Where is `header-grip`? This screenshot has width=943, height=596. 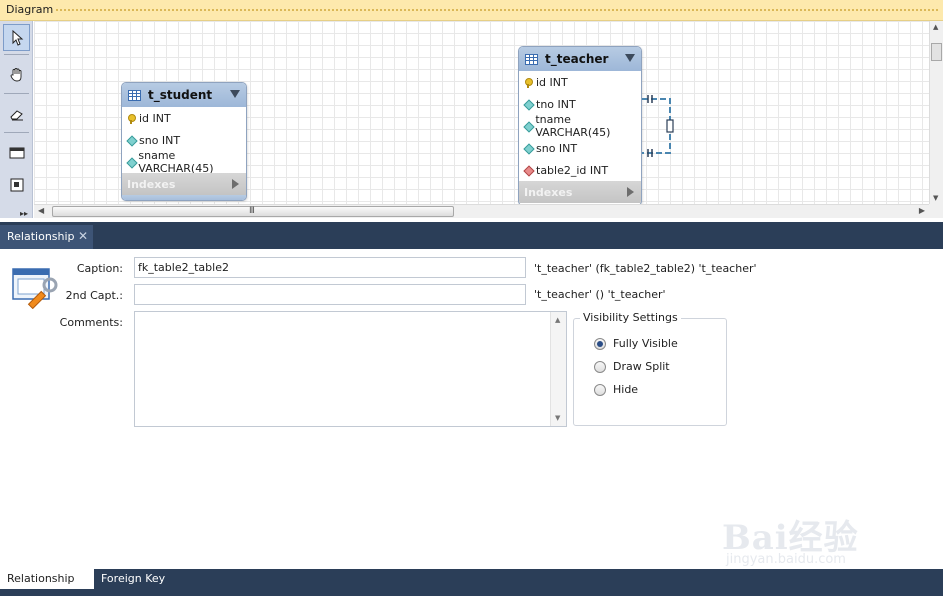
header-grip is located at coordinates (497, 10).